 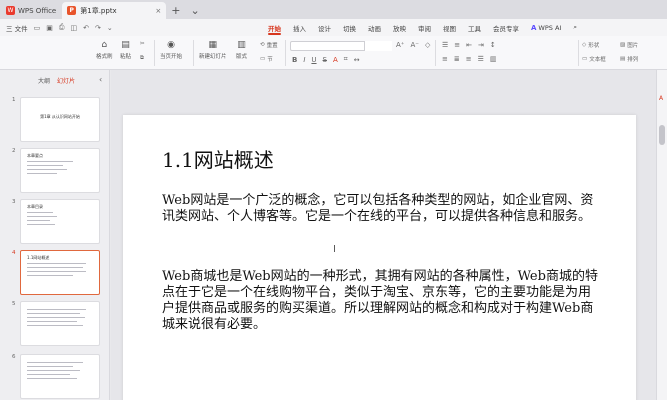 What do you see at coordinates (98, 28) in the screenshot?
I see `redo-icon: ↷` at bounding box center [98, 28].